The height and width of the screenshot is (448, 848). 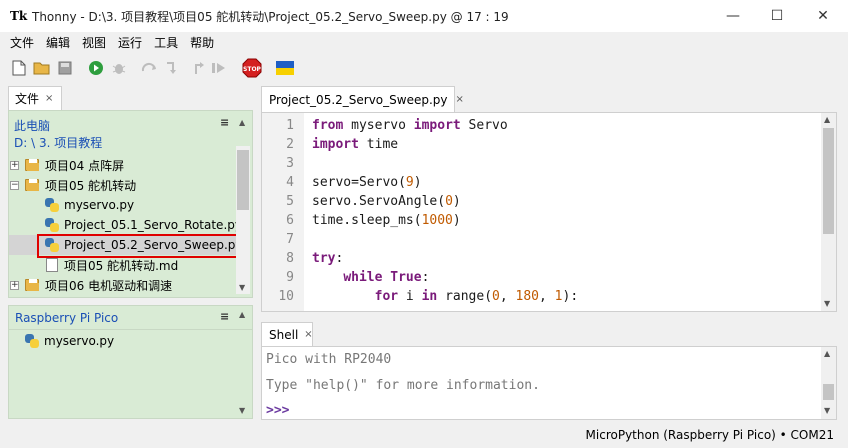 What do you see at coordinates (224, 316) in the screenshot?
I see `device-menu-icon: ≡` at bounding box center [224, 316].